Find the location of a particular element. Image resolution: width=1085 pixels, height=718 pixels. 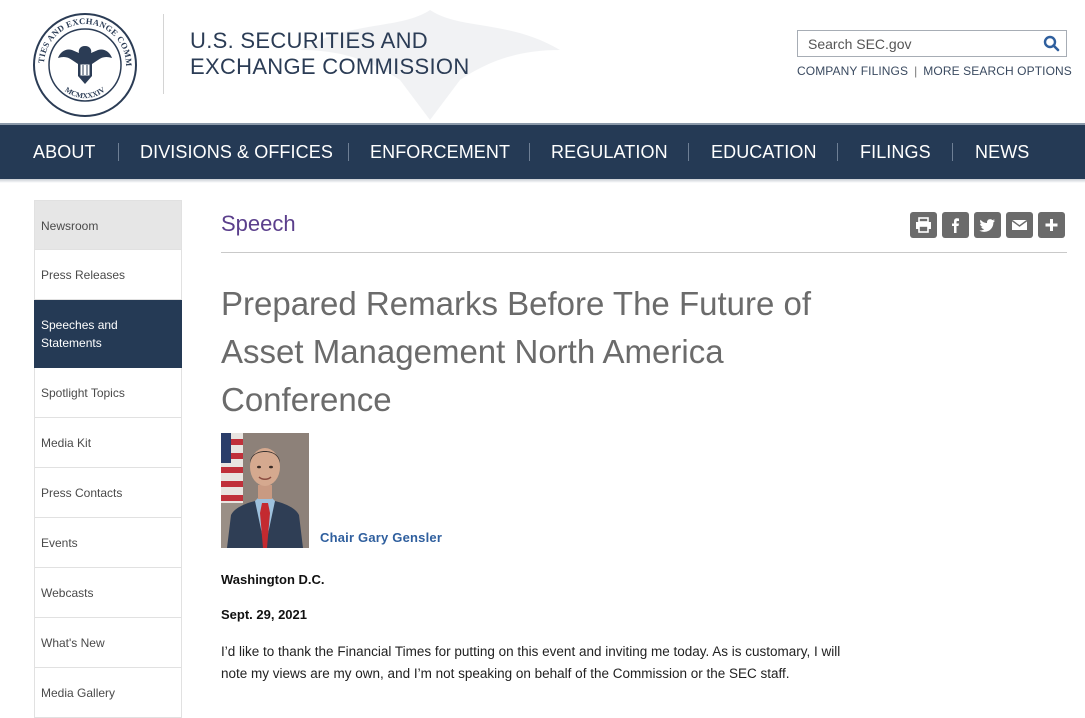

sidebar-item-label: Media Gallery is located at coordinates (78, 693).